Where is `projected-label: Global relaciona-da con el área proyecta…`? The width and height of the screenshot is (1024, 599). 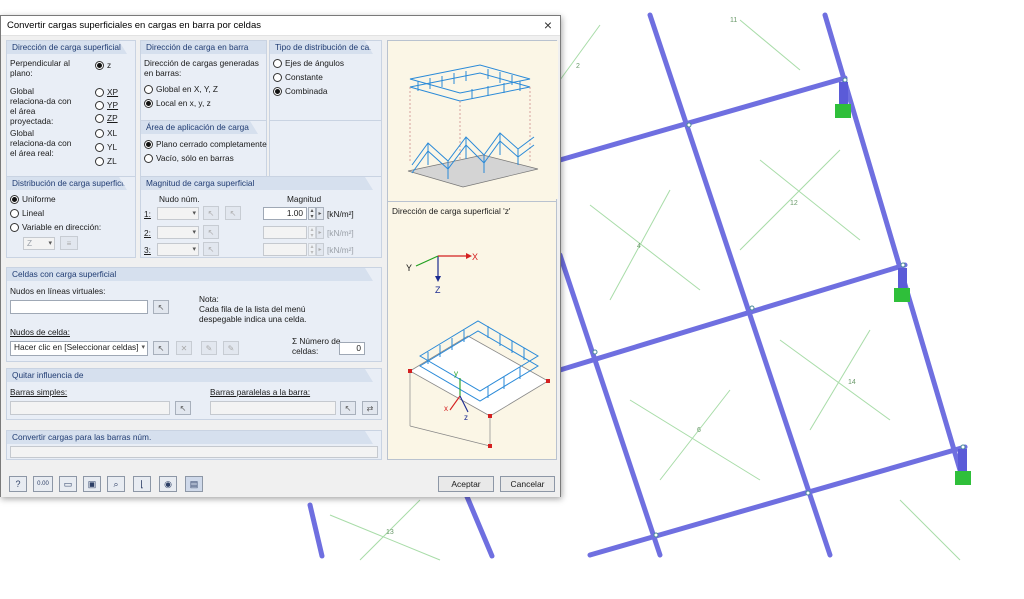
projected-label: Global relaciona-da con el área proyecta… is located at coordinates (41, 106).